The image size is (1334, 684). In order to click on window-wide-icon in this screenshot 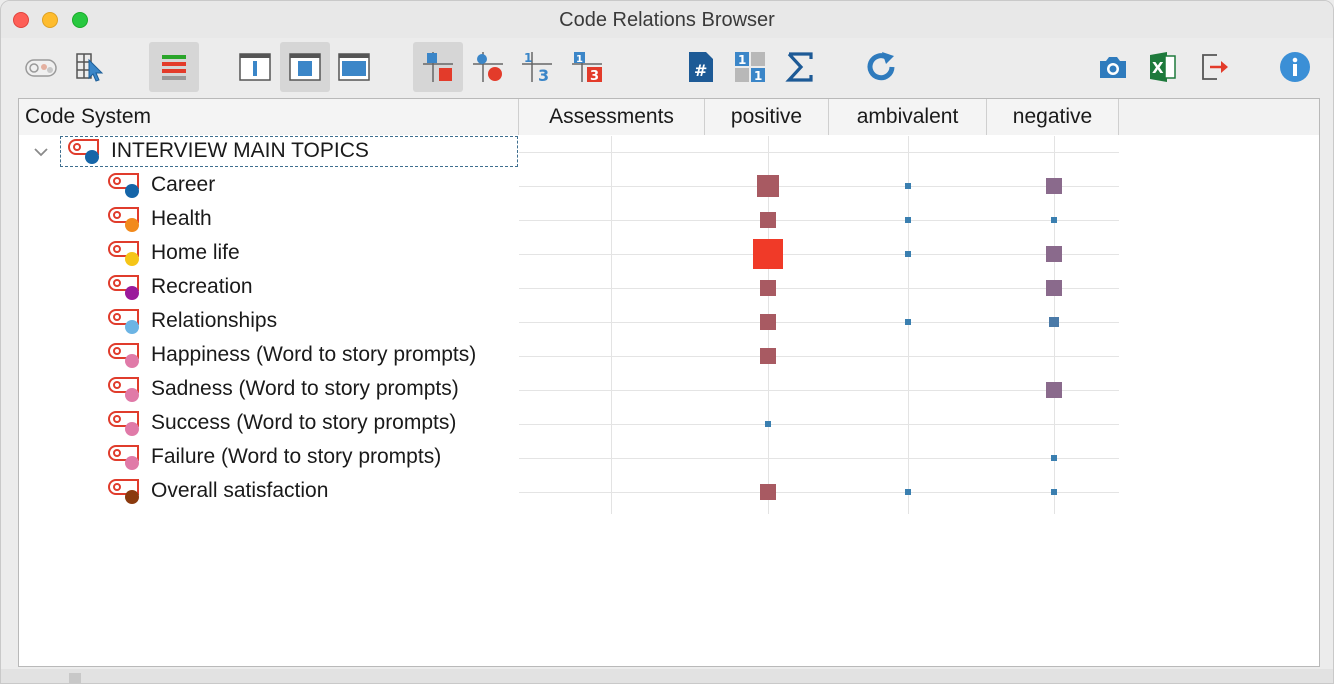, I will do `click(354, 67)`.